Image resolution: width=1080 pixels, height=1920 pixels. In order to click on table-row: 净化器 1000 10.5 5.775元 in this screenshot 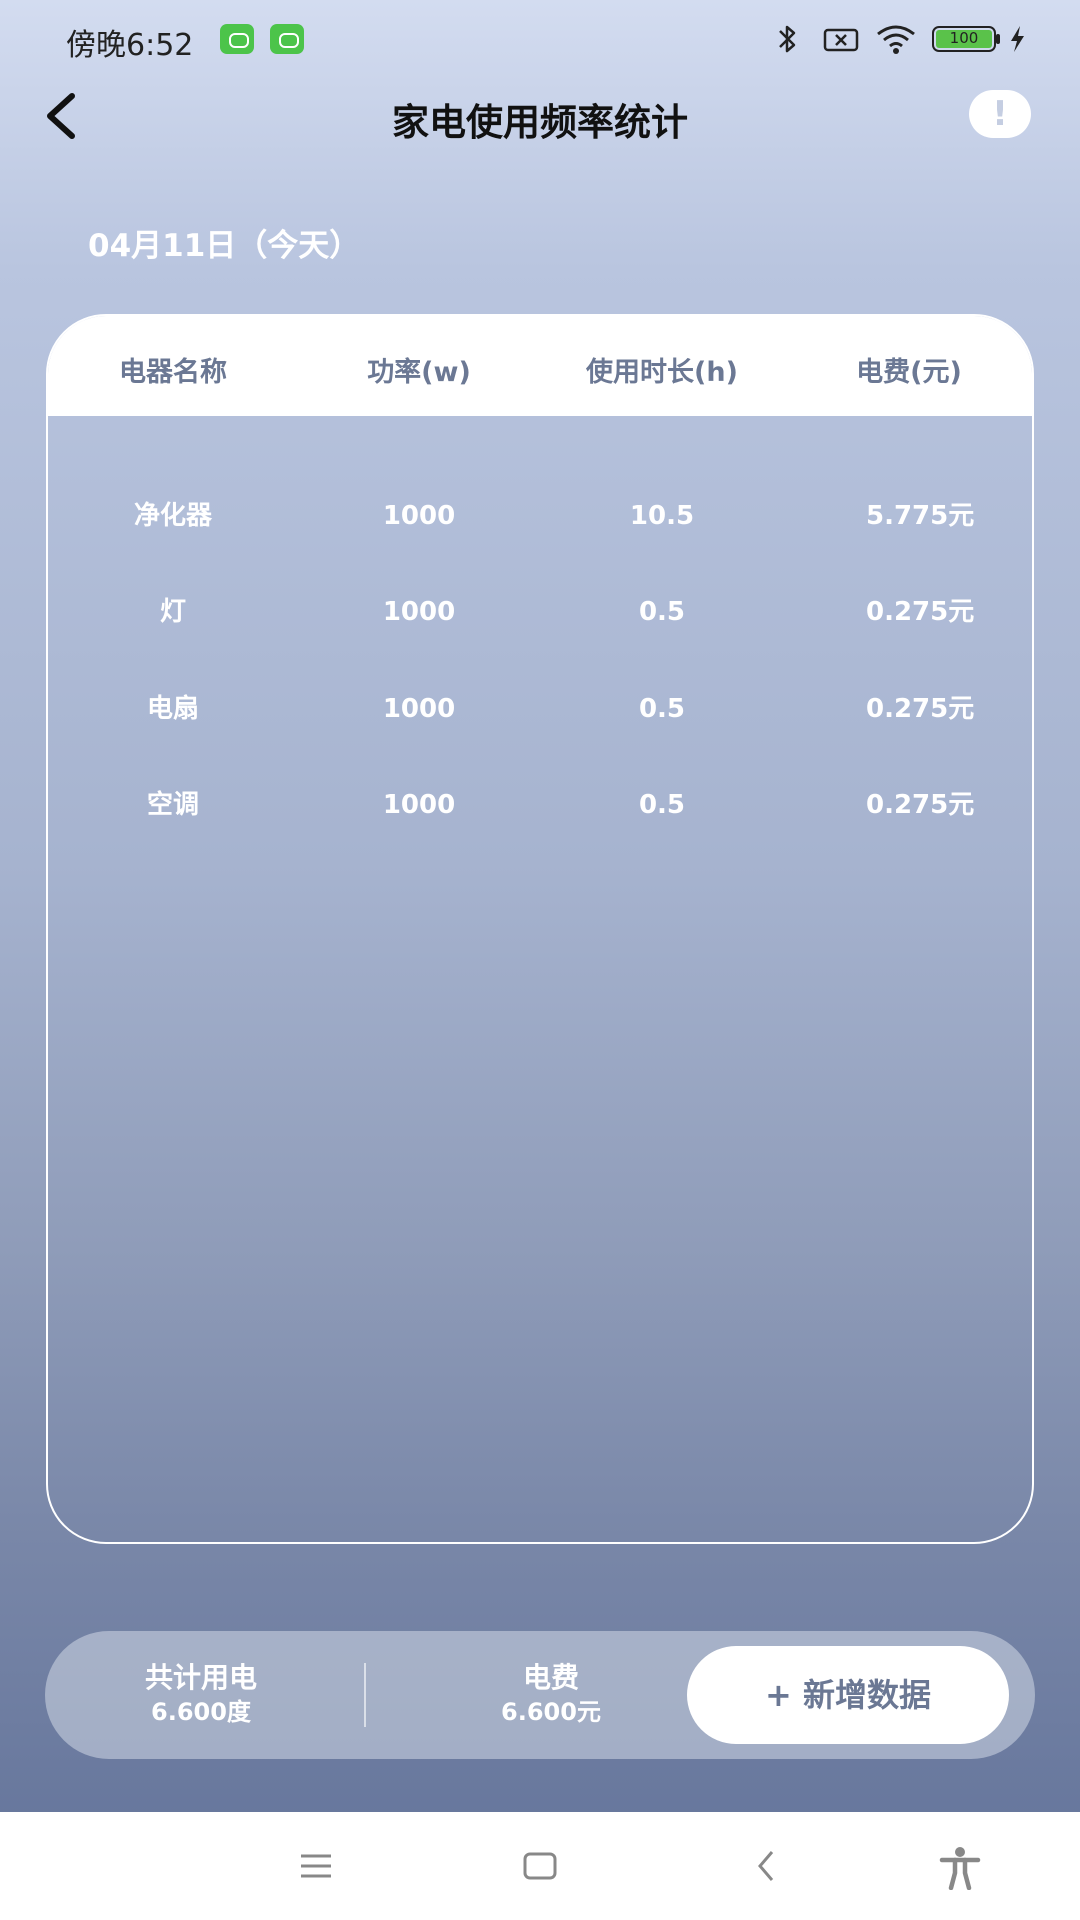, I will do `click(540, 516)`.